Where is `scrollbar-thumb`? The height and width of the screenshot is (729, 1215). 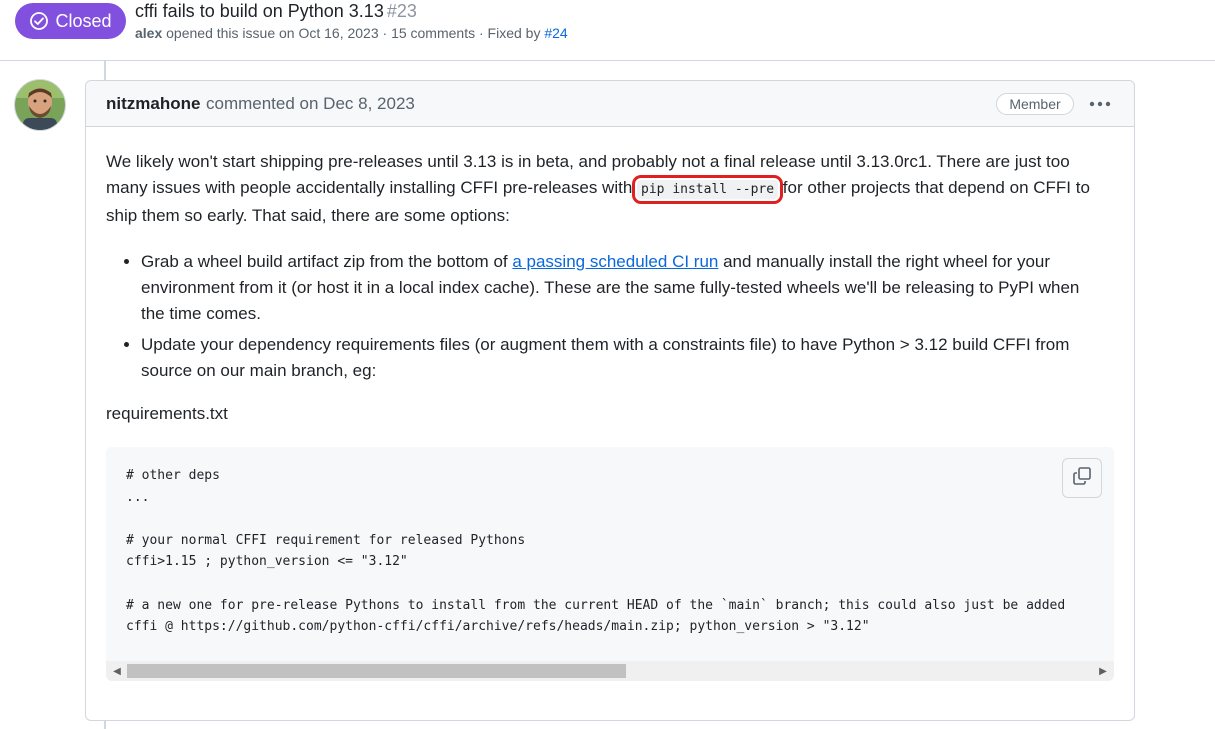 scrollbar-thumb is located at coordinates (376, 671).